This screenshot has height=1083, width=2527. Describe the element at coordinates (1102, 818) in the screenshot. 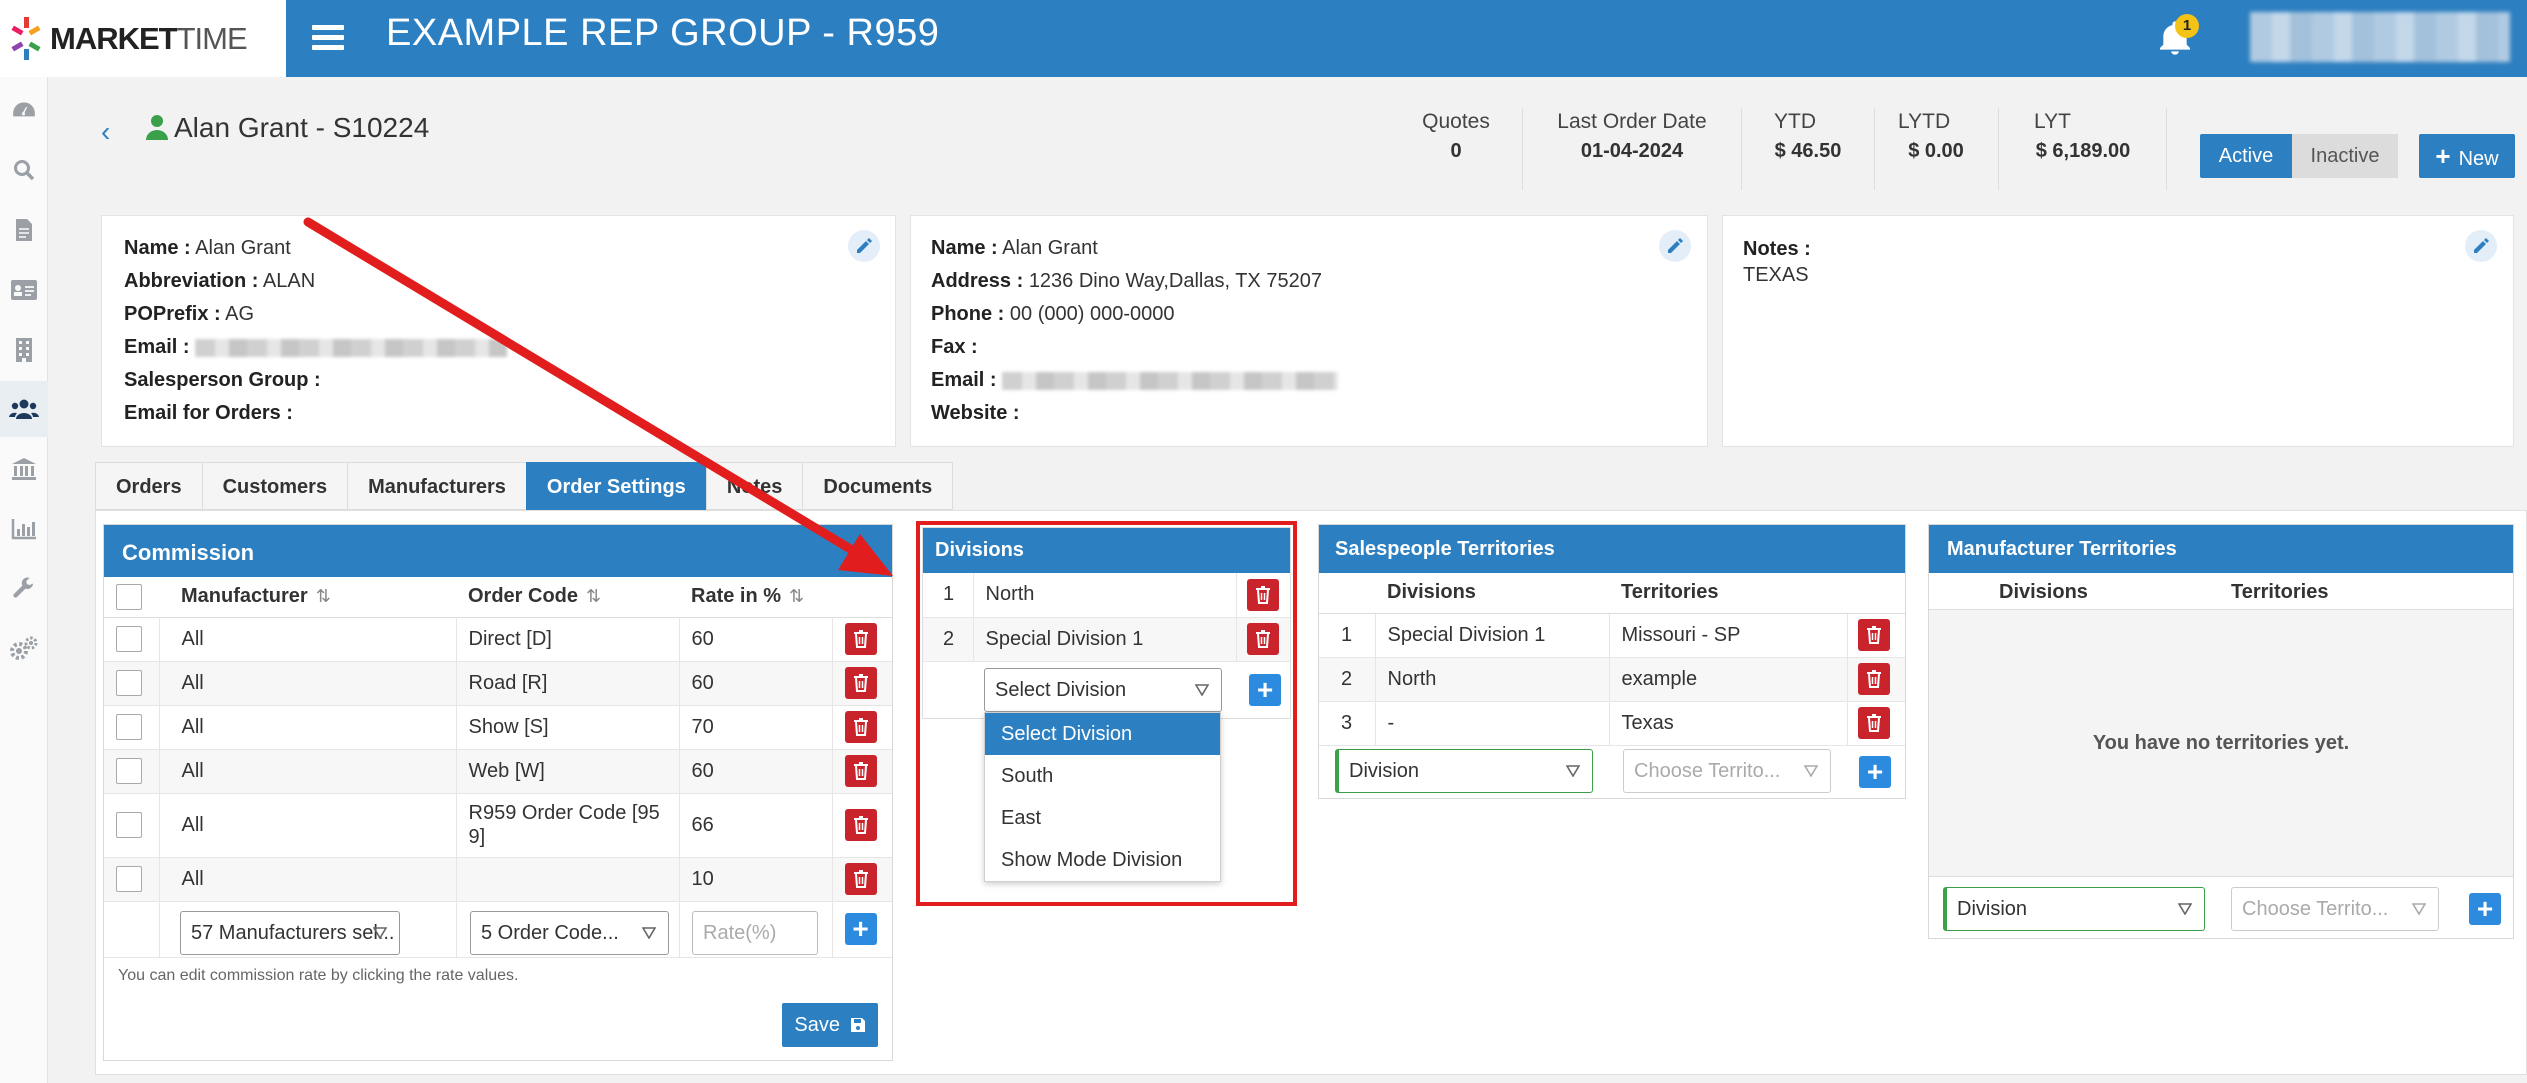

I see `dropdown-option: East` at that location.